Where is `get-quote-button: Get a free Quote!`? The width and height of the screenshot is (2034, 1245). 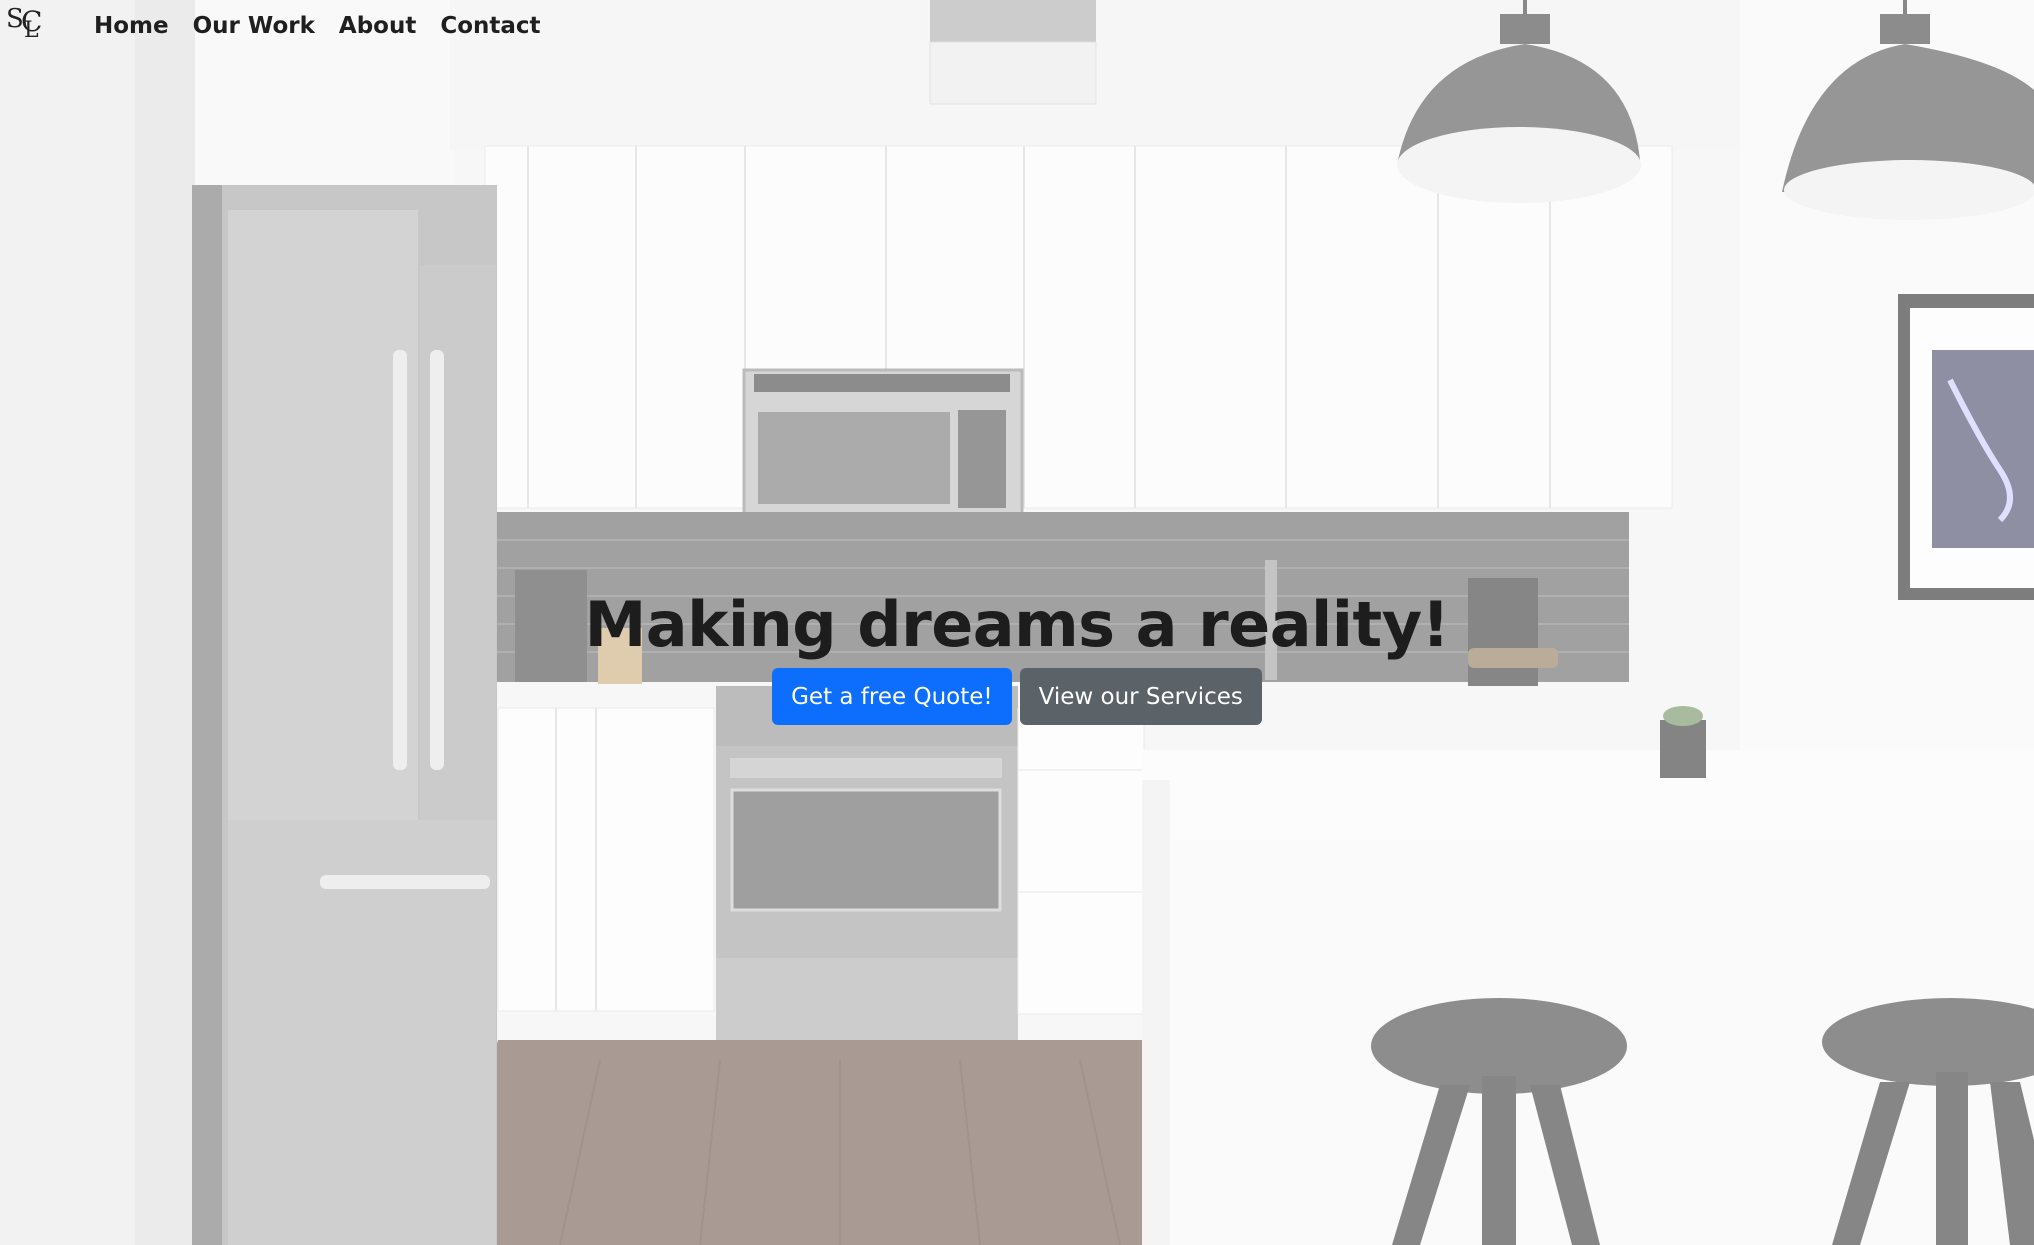
get-quote-button: Get a free Quote! is located at coordinates (892, 696).